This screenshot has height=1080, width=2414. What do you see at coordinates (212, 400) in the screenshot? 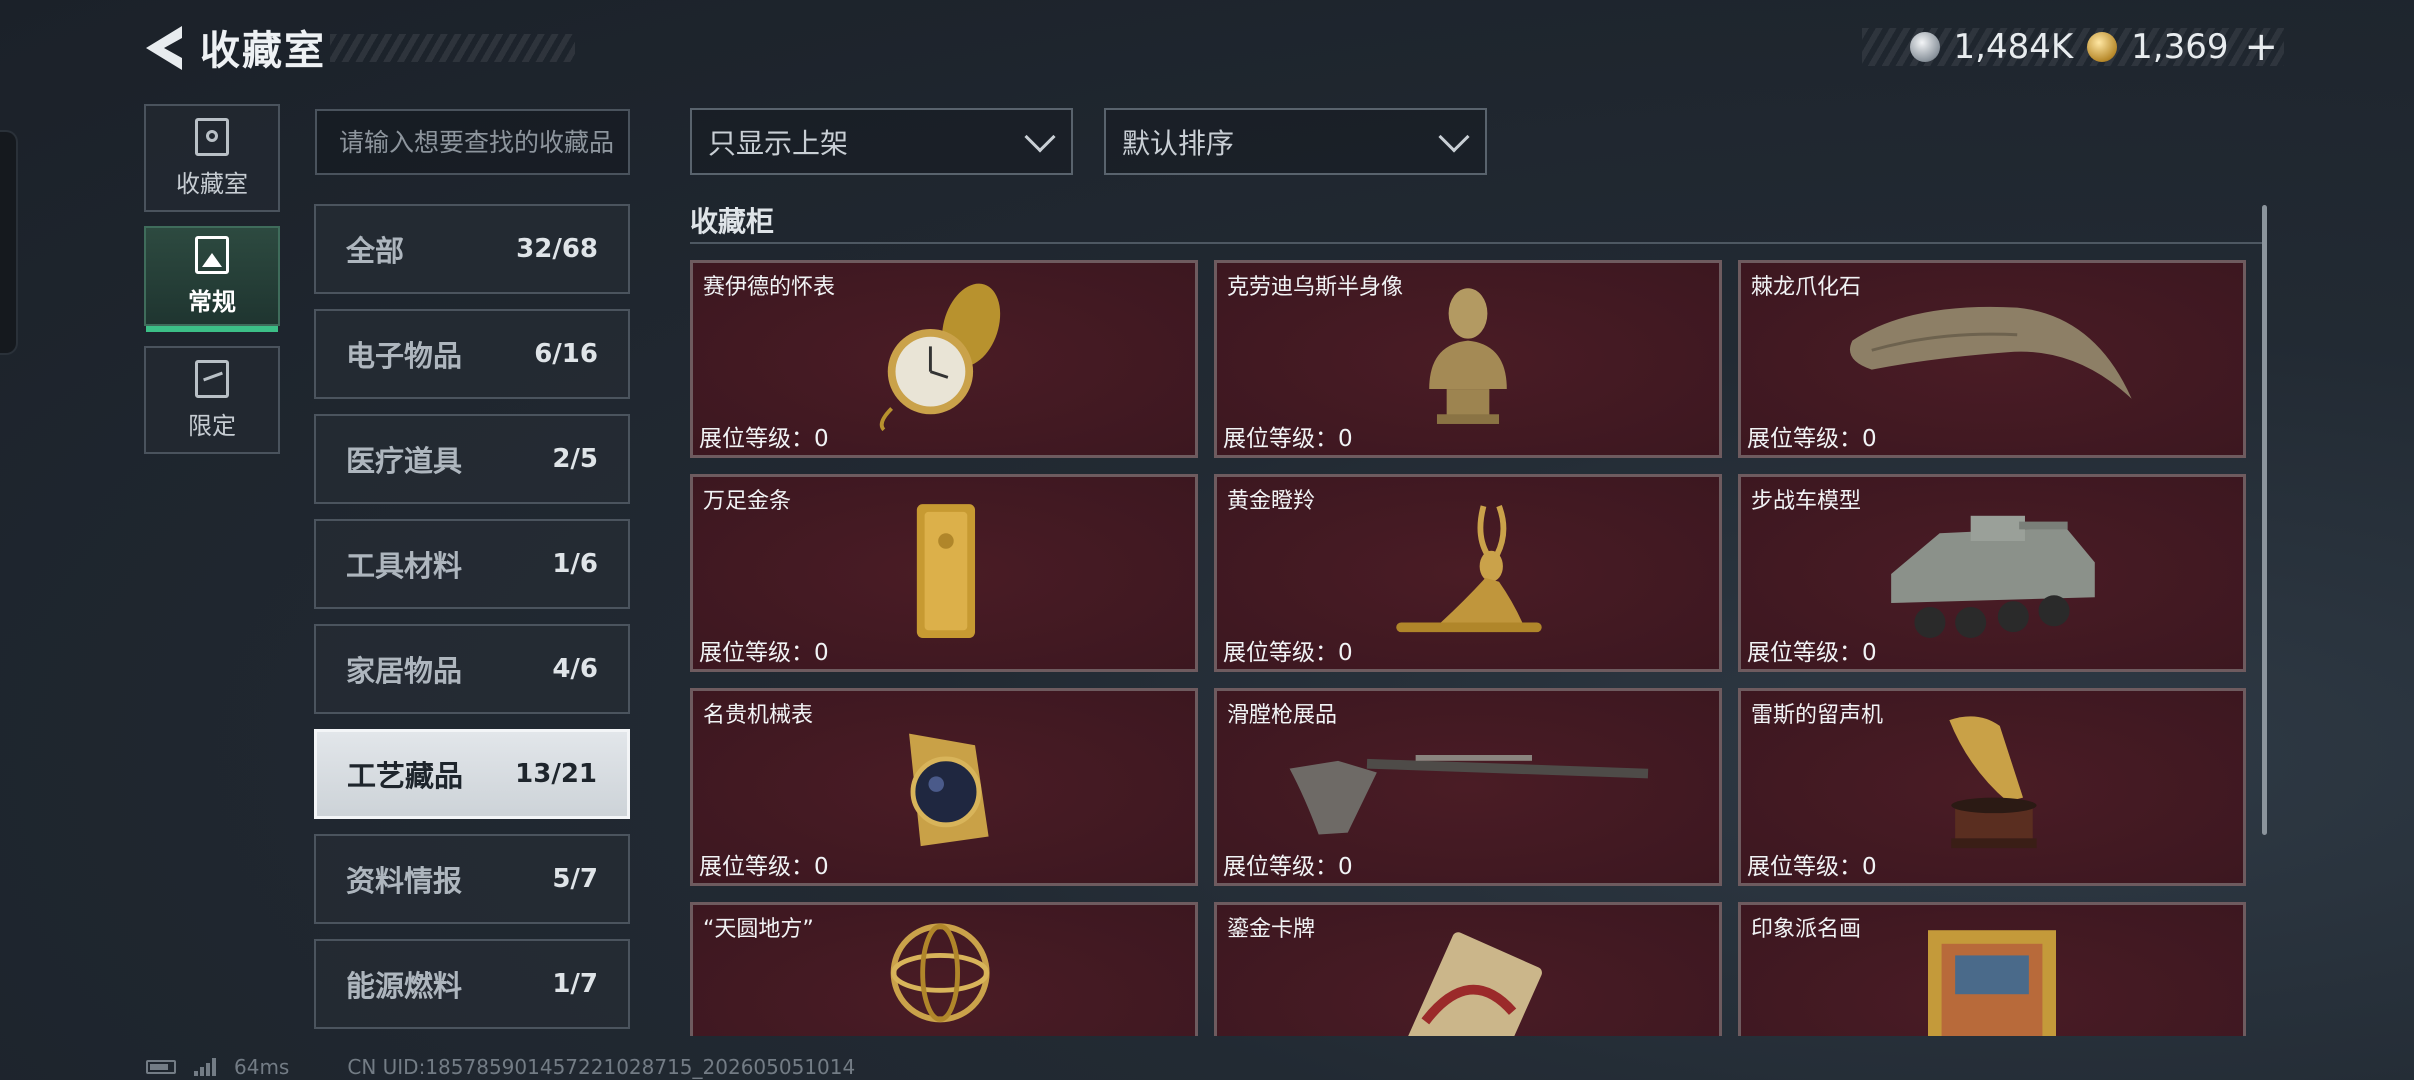
I see `side-tab-limited: 限定` at bounding box center [212, 400].